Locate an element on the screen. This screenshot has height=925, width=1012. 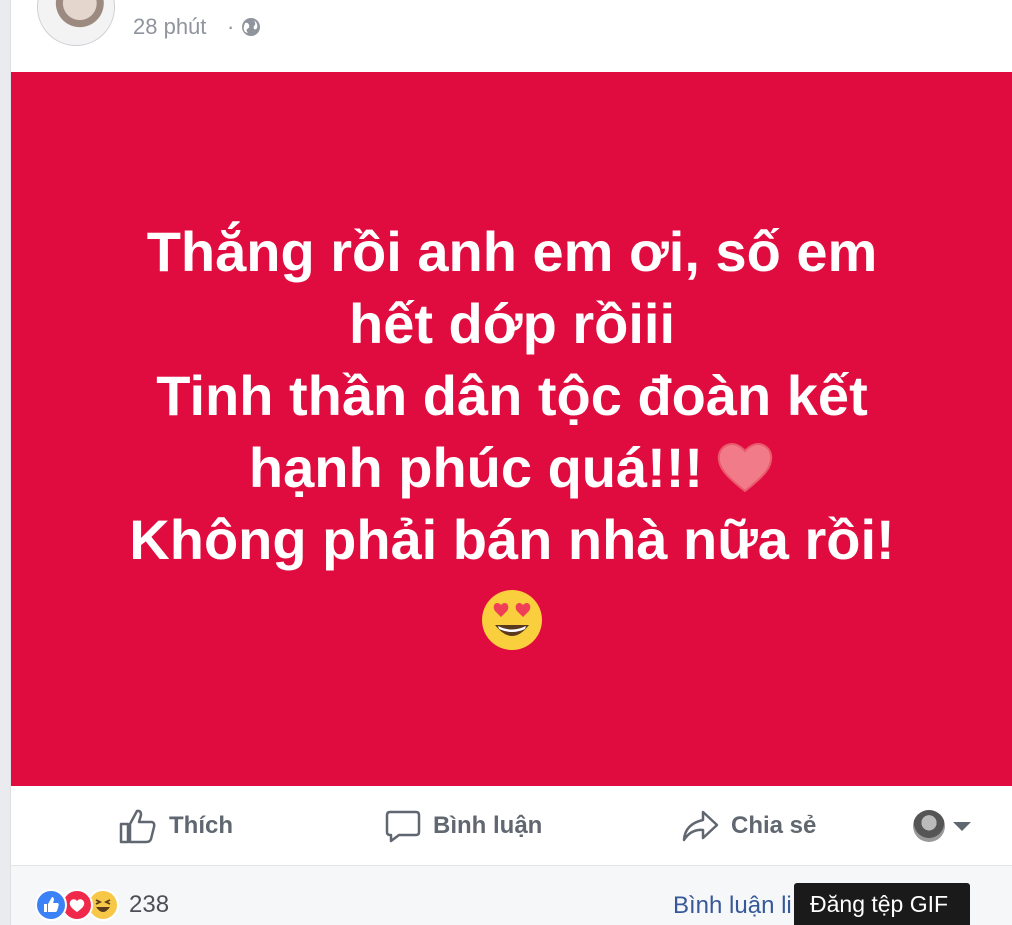
post-line-with-heart: hạnh phúc quá!!! is located at coordinates (511, 468).